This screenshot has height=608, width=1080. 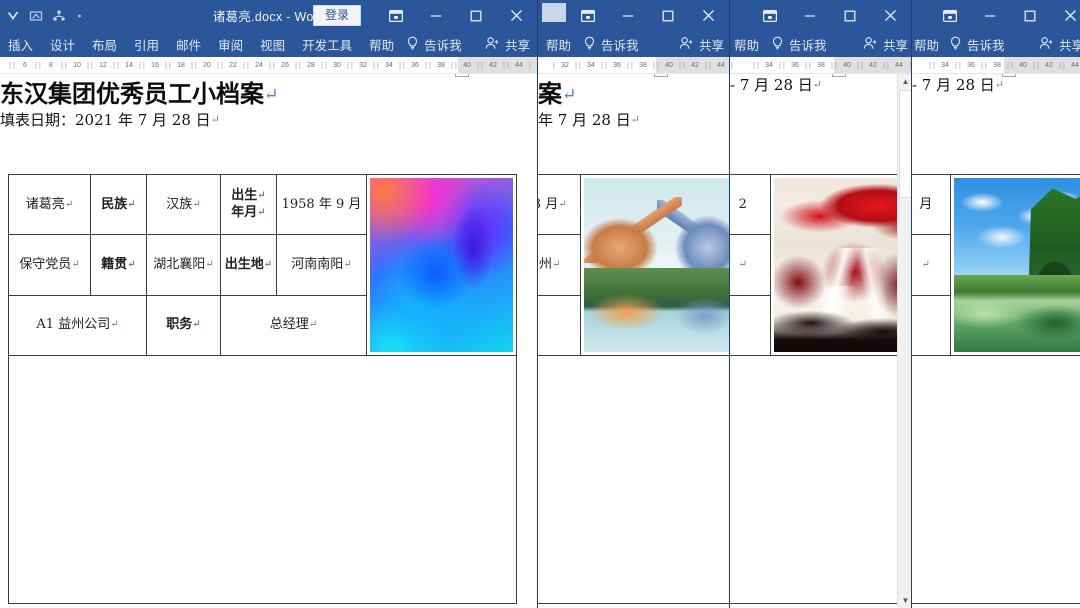 I want to click on document-canvas: - 7 月 28 日↵ 月 ↵, so click(x=996, y=341).